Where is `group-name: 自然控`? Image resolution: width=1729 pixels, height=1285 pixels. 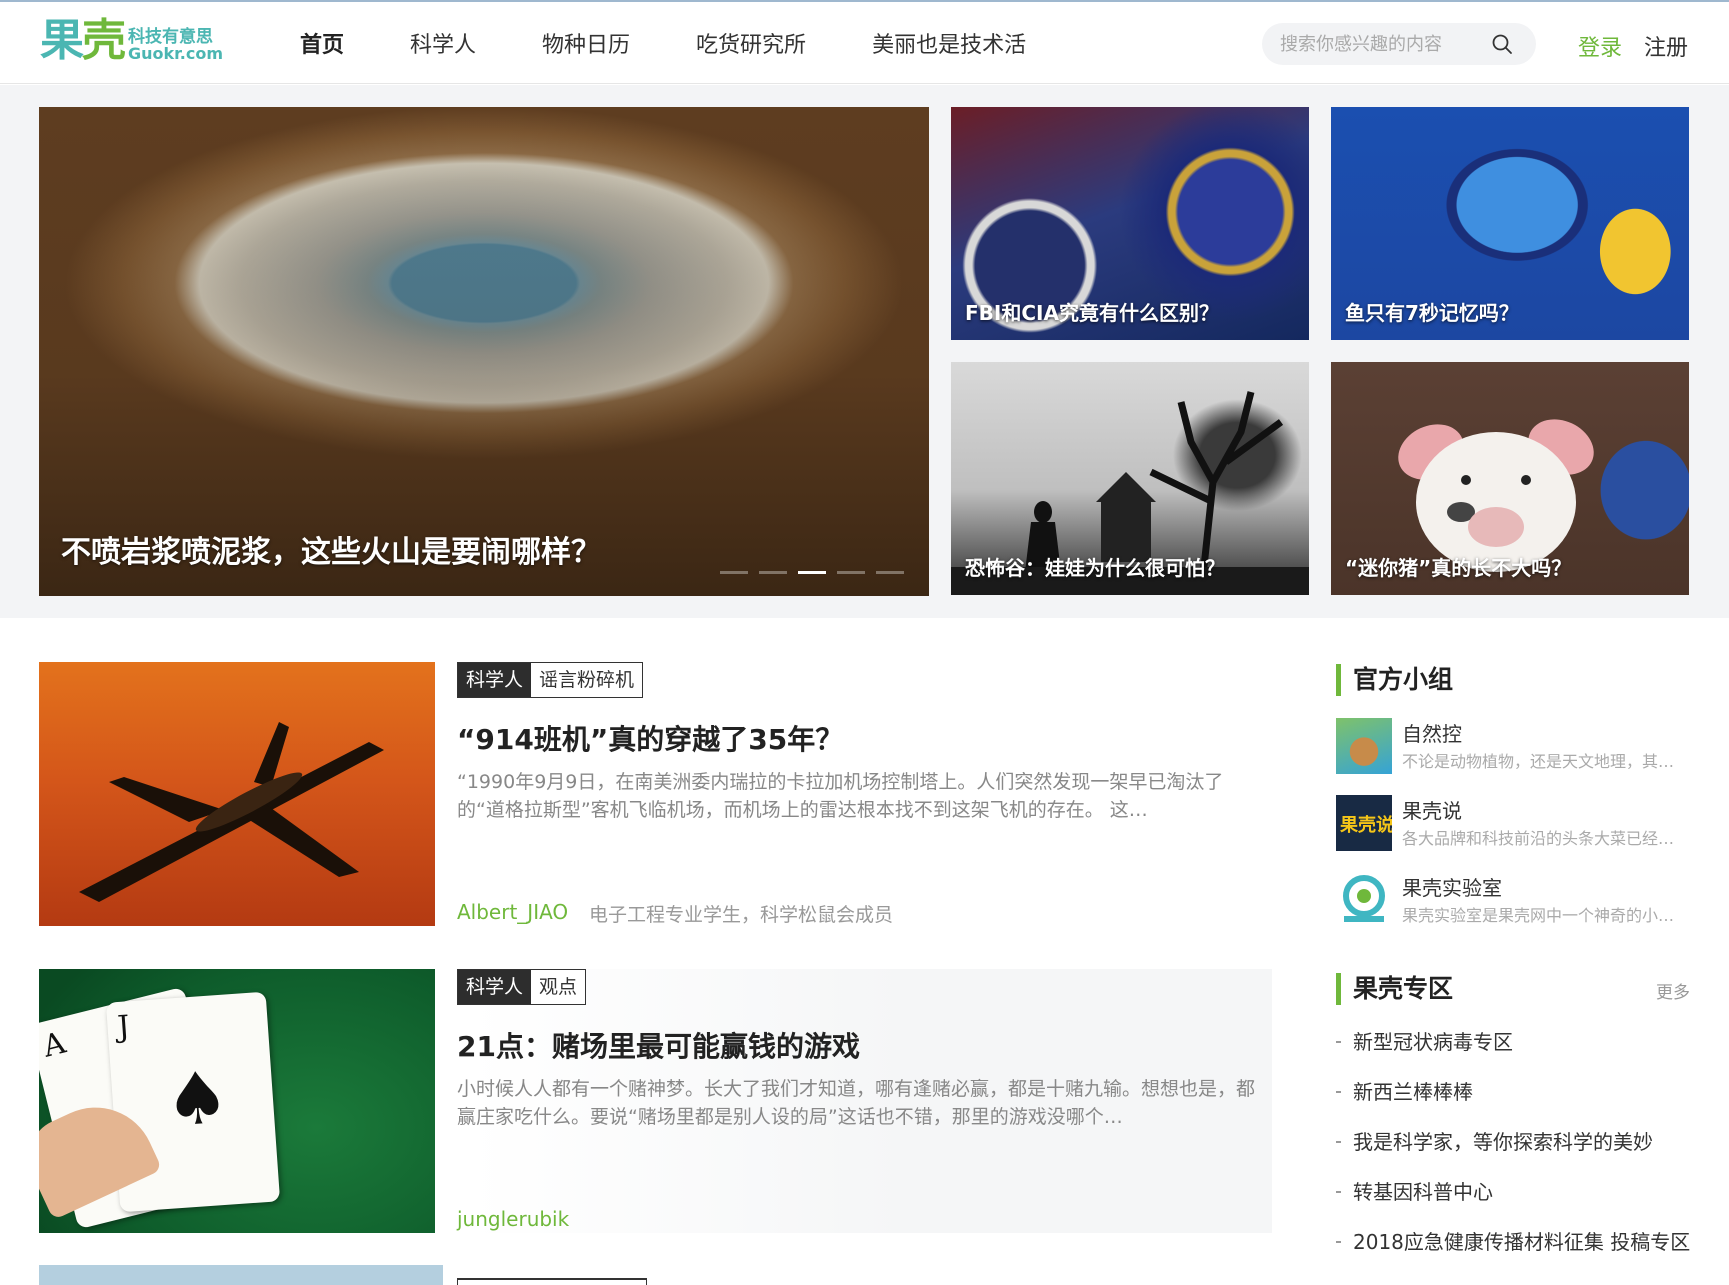 group-name: 自然控 is located at coordinates (1432, 734).